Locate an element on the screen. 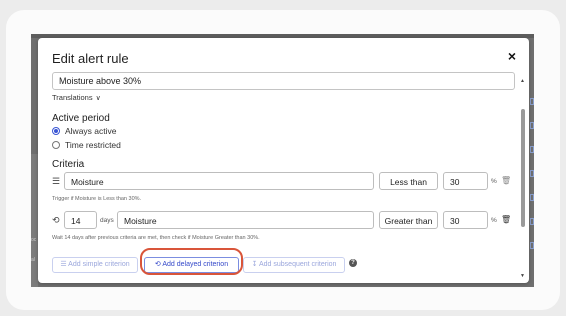 Image resolution: width=566 pixels, height=316 pixels. backdrop-left-panel: oc al is located at coordinates (34, 220).